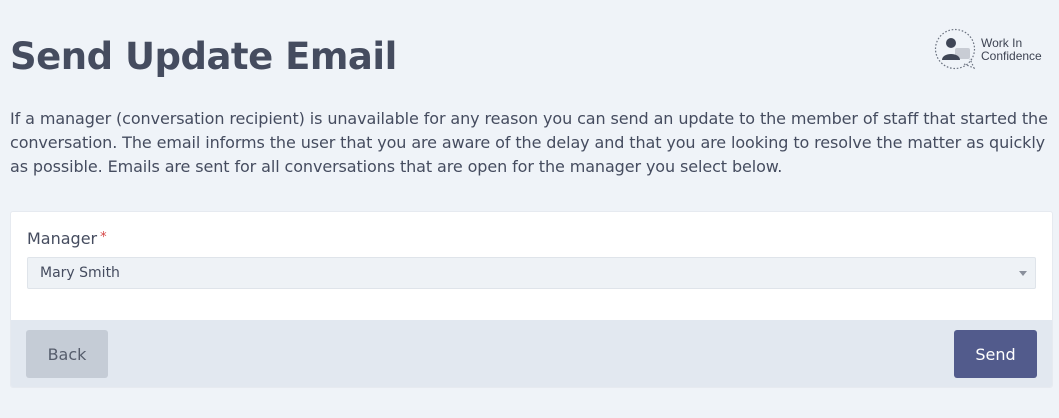 The image size is (1059, 418). Describe the element at coordinates (1011, 56) in the screenshot. I see `logo-text-line-2: Confidence` at that location.